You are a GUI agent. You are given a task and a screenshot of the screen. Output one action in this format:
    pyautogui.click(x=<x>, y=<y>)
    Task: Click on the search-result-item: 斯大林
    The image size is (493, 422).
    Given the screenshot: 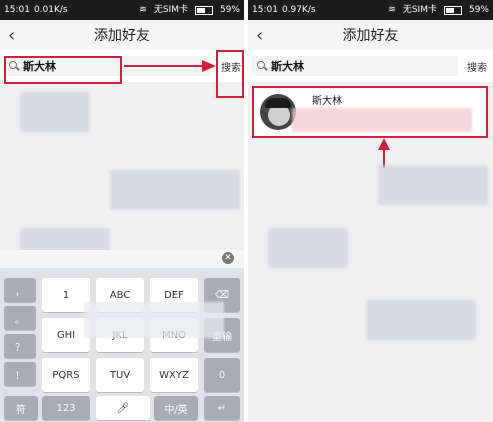 What is the action you would take?
    pyautogui.click(x=370, y=112)
    